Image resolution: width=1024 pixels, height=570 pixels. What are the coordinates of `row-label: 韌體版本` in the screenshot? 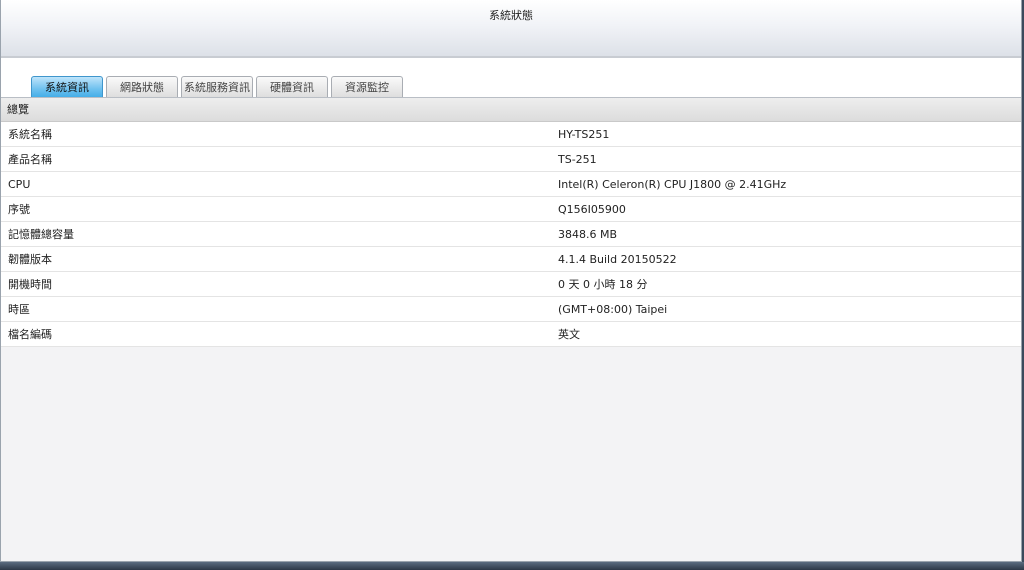 It's located at (30, 259).